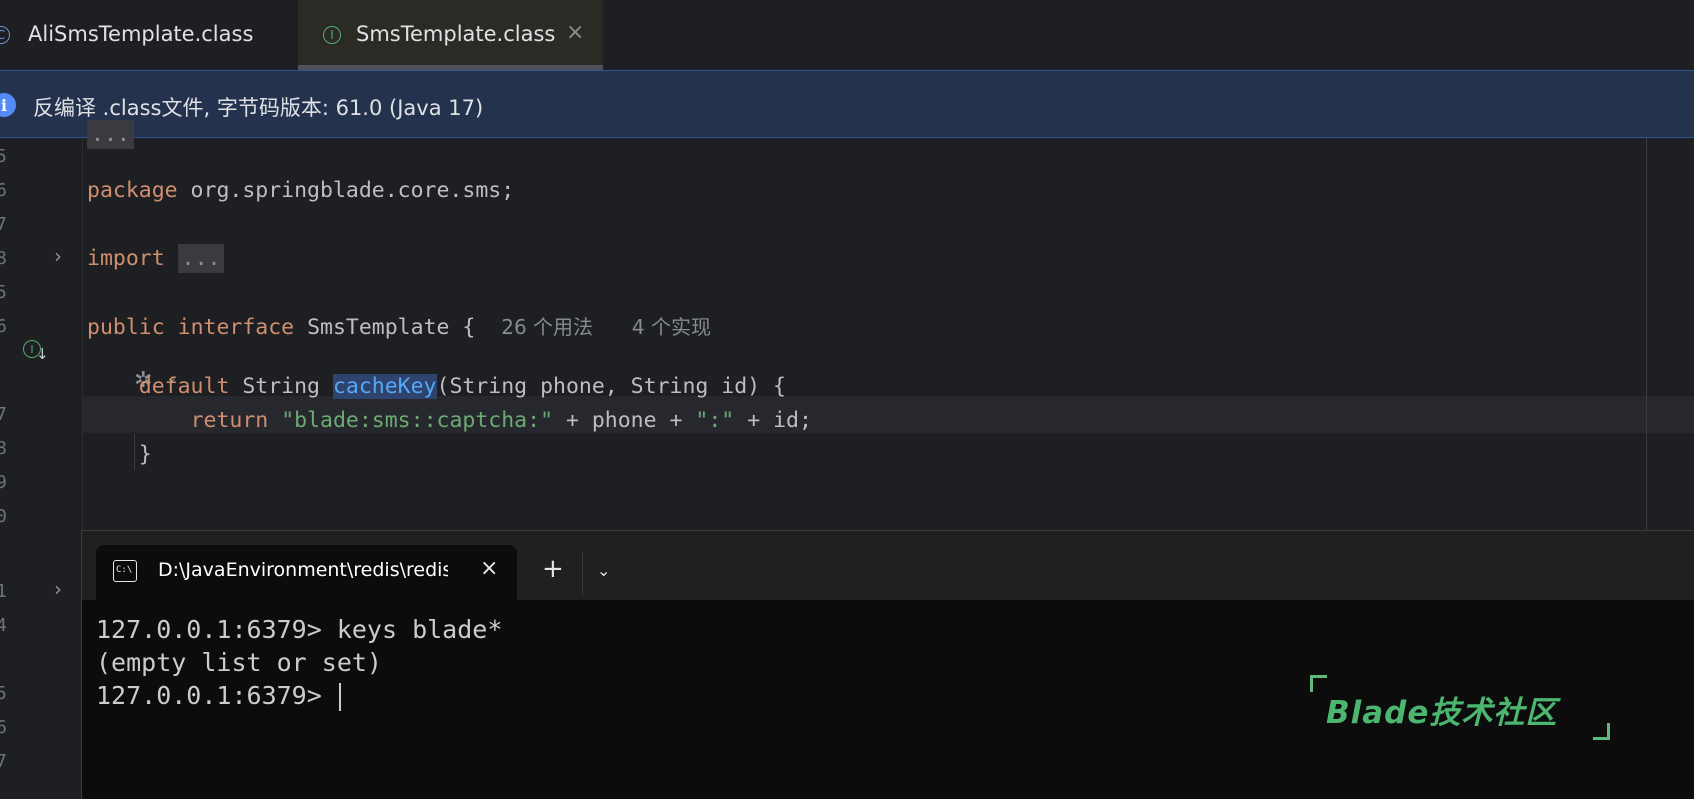  What do you see at coordinates (5, 35) in the screenshot?
I see `class-icon: C` at bounding box center [5, 35].